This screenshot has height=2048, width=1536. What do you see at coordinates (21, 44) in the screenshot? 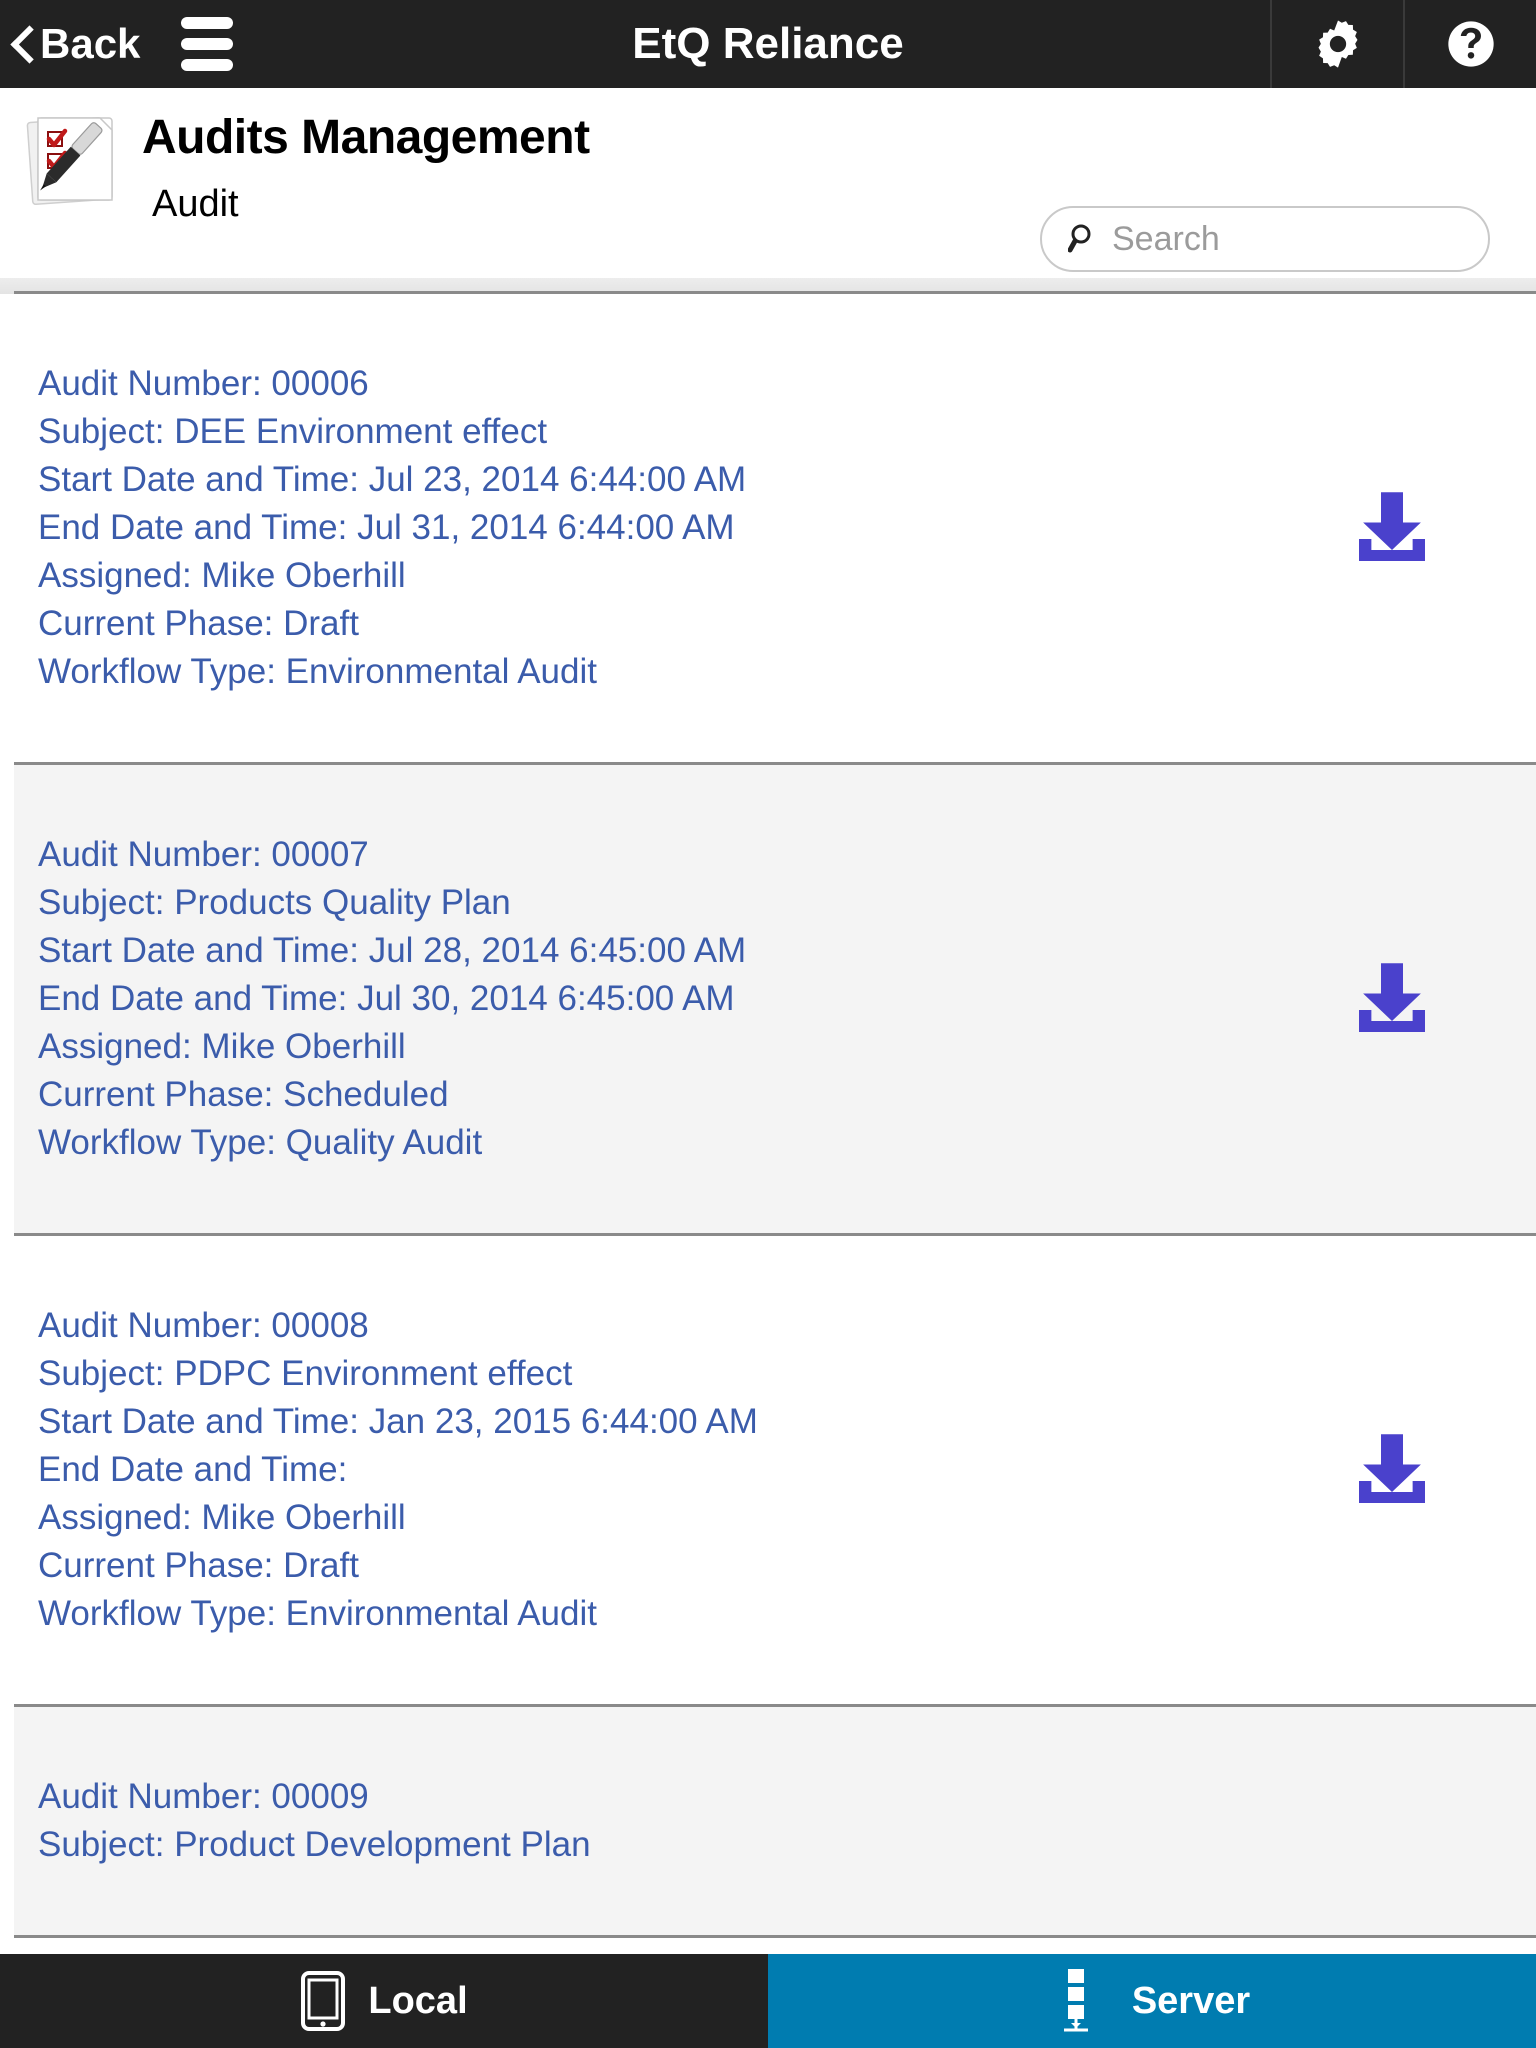
I see `chevron-left-icon` at bounding box center [21, 44].